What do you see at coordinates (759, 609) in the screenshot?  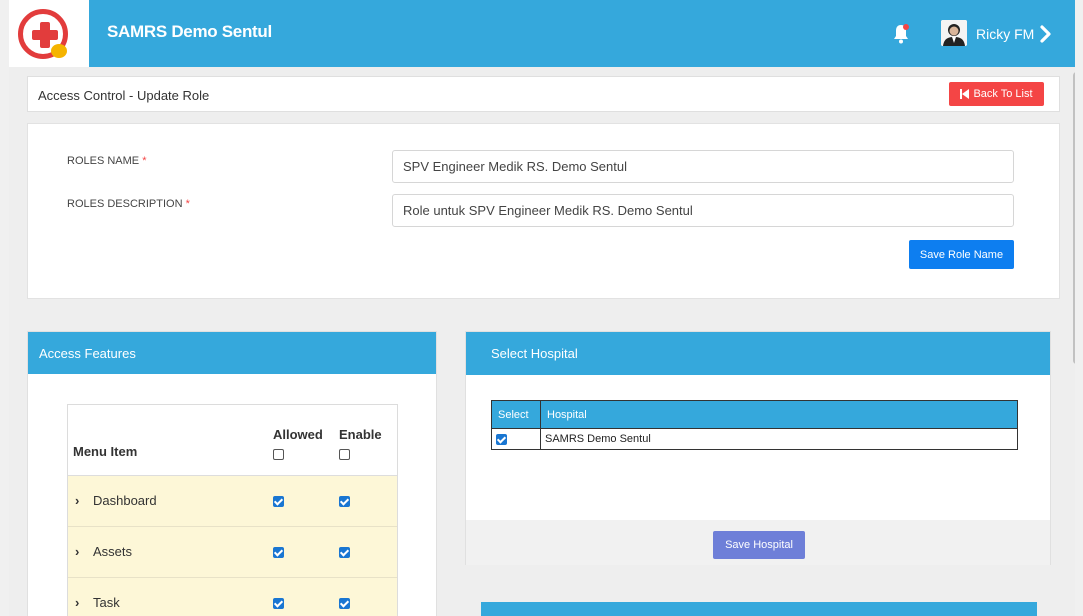 I see `next-card-header` at bounding box center [759, 609].